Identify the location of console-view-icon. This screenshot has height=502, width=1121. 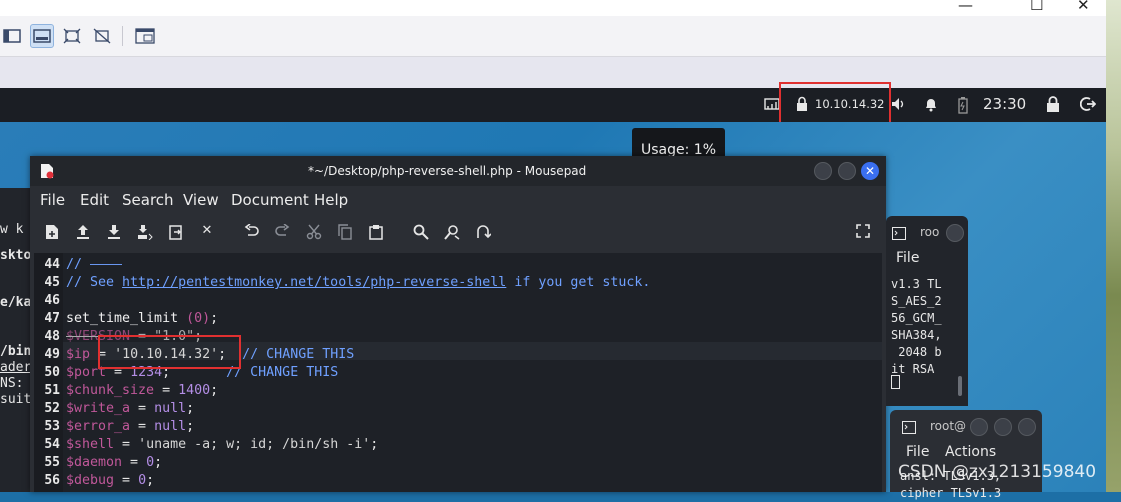
(145, 36).